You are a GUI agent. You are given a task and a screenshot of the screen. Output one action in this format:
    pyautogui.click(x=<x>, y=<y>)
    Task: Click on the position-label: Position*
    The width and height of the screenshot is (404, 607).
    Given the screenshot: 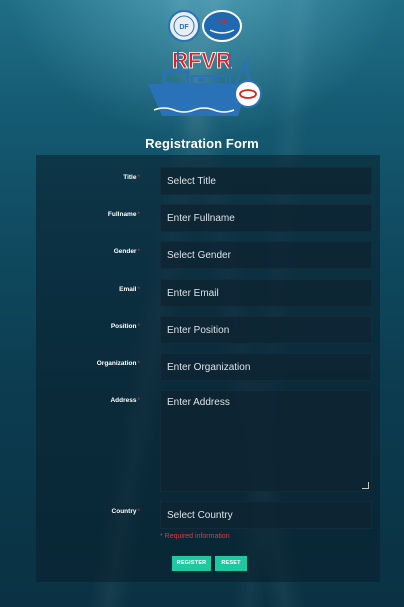 What is the action you would take?
    pyautogui.click(x=125, y=326)
    